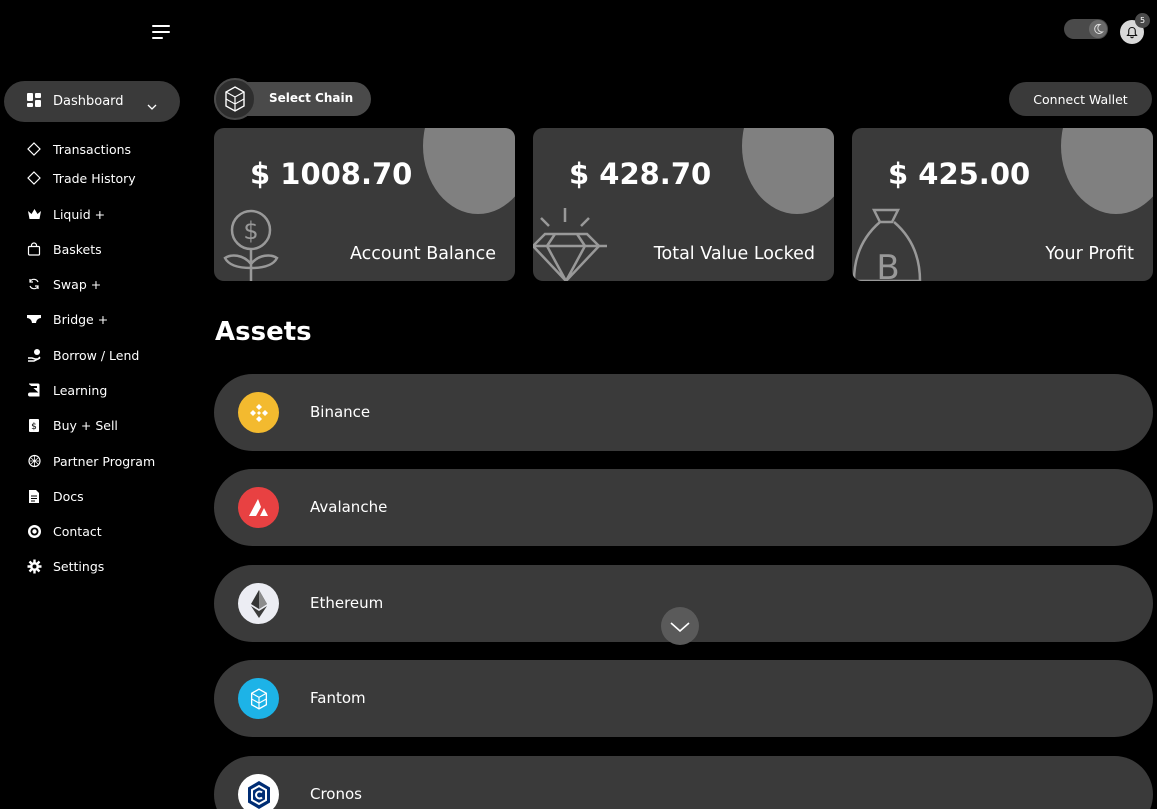 The height and width of the screenshot is (809, 1157). I want to click on bridge-icon, so click(34, 319).